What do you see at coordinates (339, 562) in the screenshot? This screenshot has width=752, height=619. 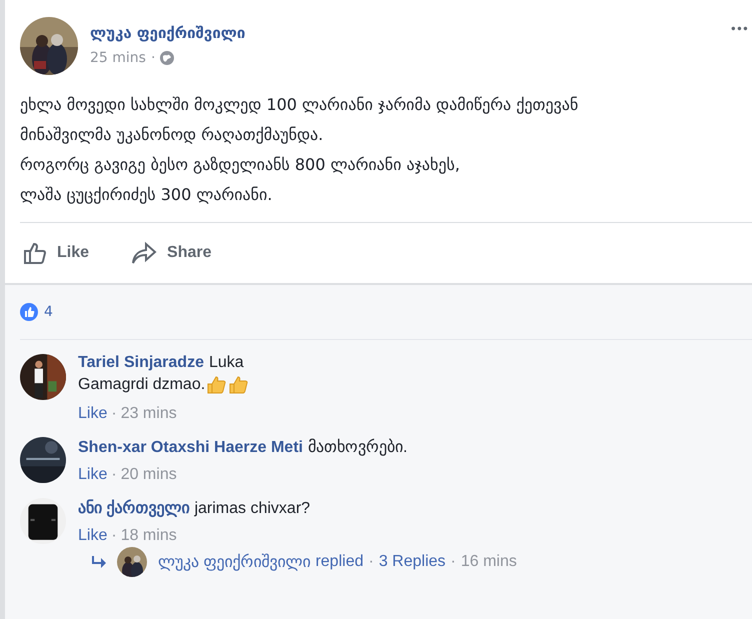 I see `replied-label: replied` at bounding box center [339, 562].